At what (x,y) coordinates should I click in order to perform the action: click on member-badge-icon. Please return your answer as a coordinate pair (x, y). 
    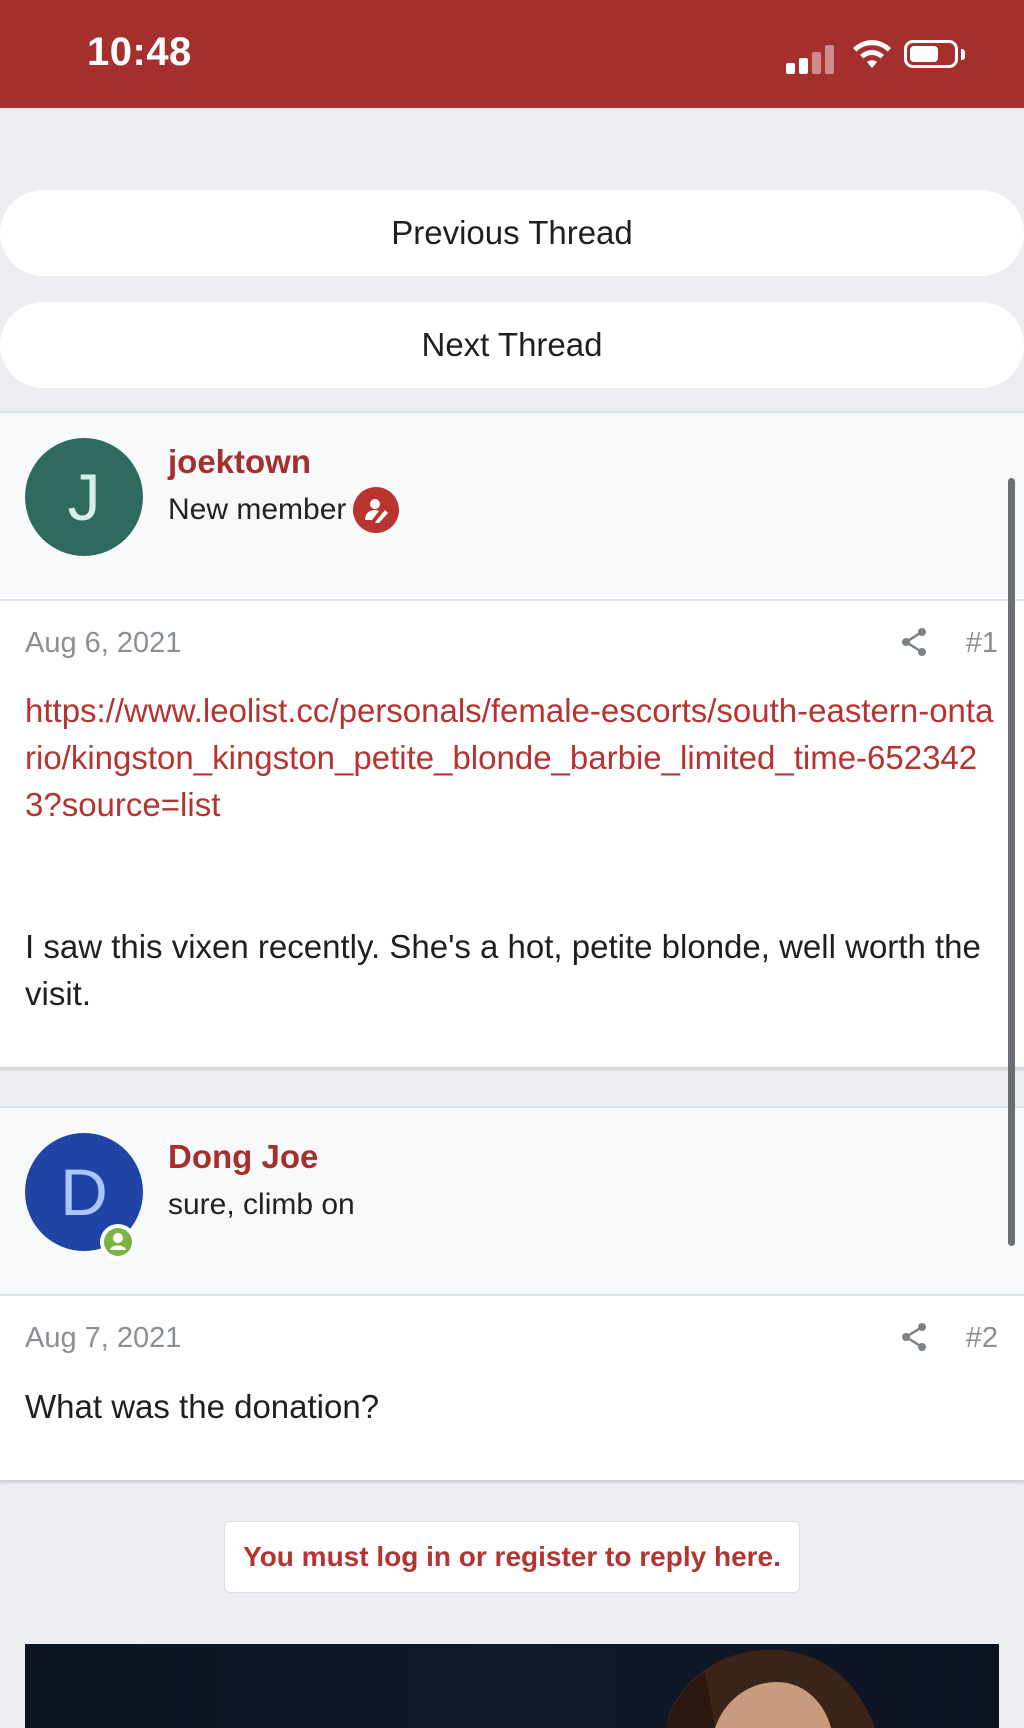
    Looking at the image, I should click on (376, 510).